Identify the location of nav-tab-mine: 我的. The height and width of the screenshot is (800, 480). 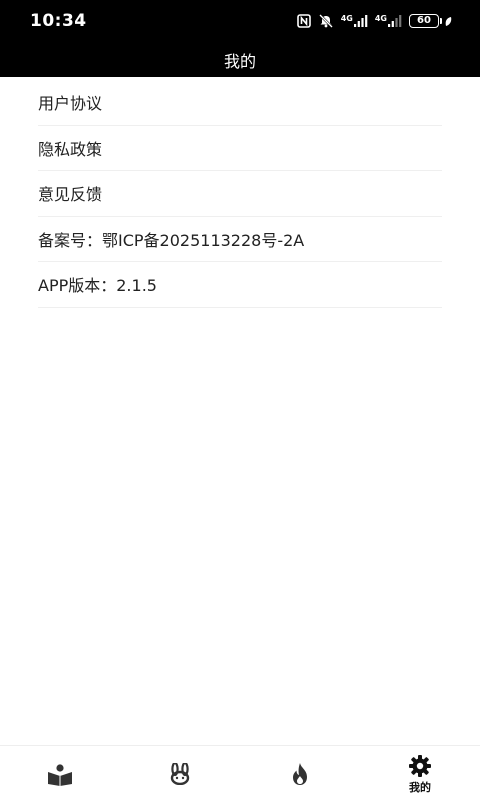
(420, 773).